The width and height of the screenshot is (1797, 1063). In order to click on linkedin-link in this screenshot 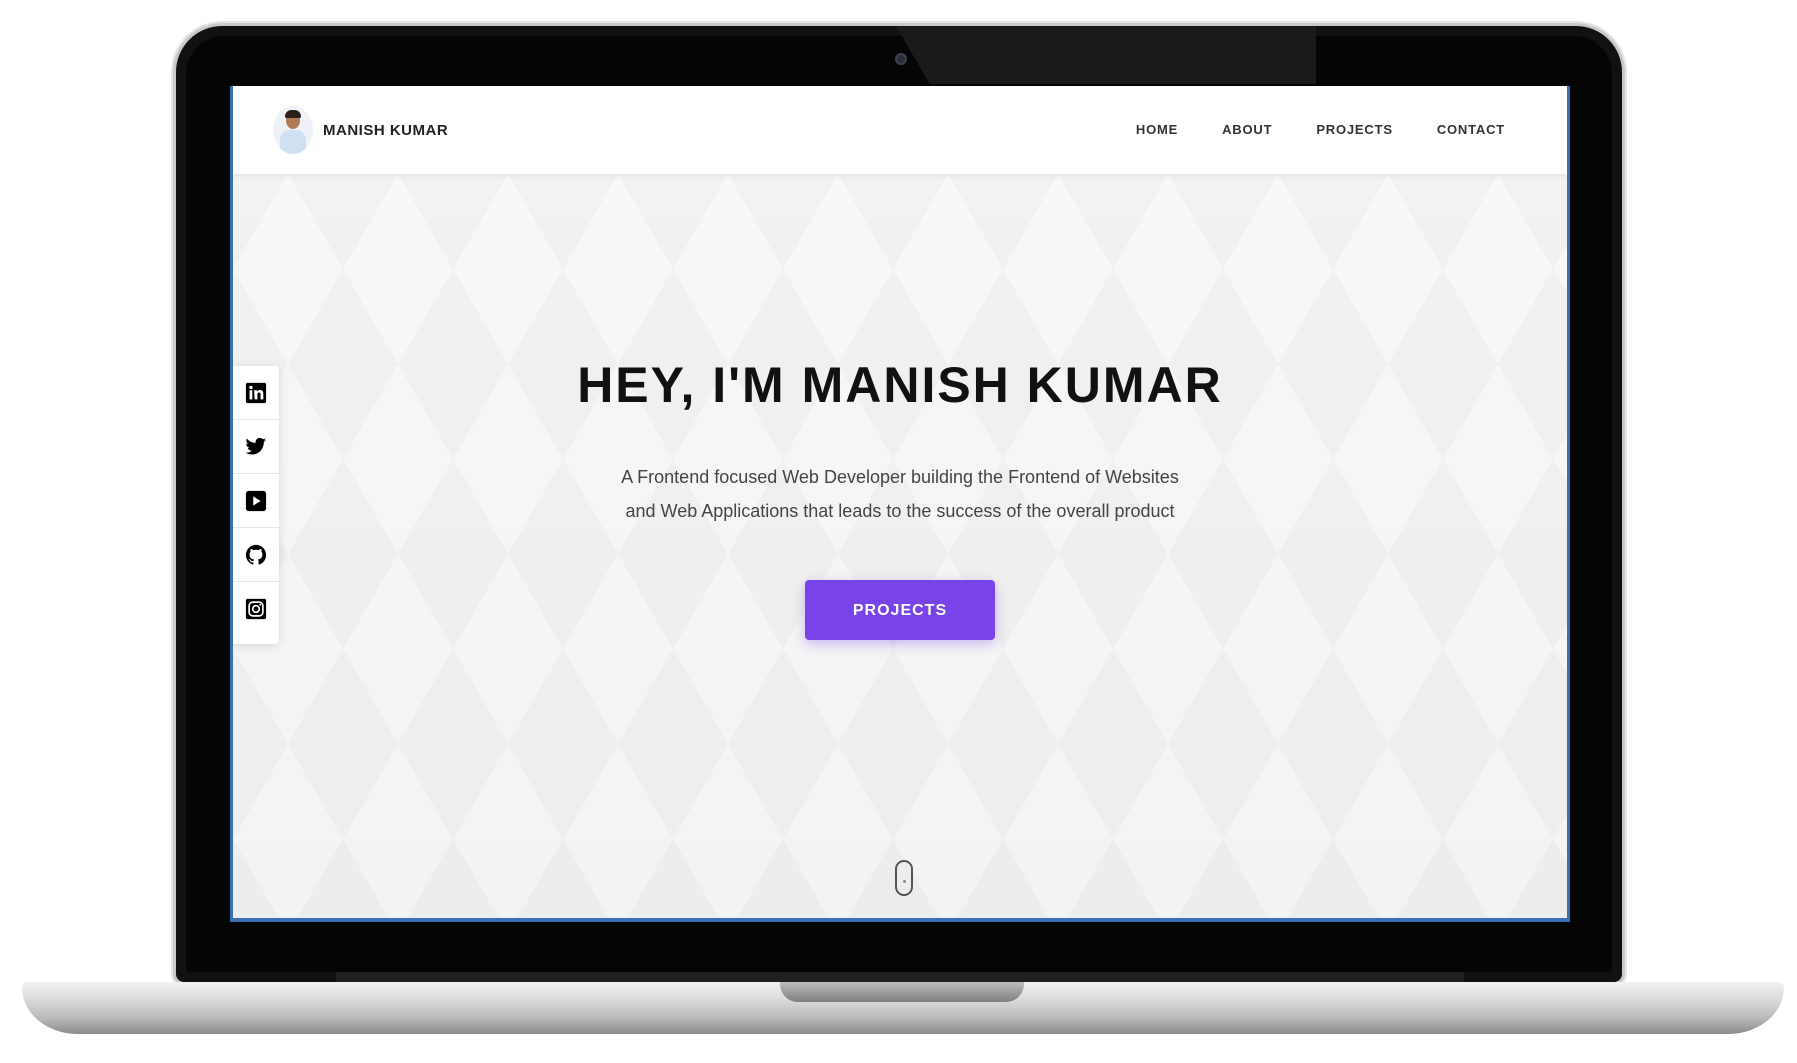, I will do `click(256, 393)`.